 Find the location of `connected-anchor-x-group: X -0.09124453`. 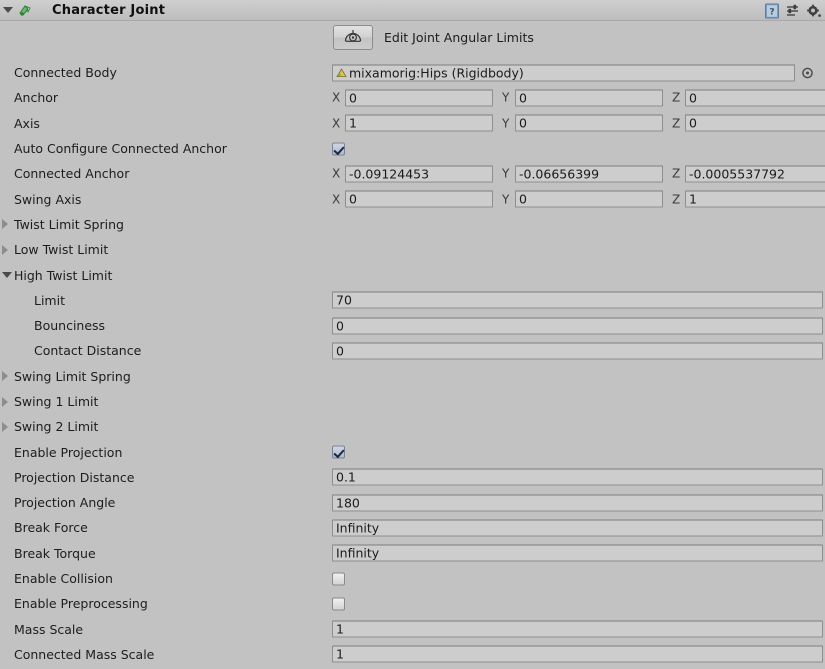

connected-anchor-x-group: X -0.09124453 is located at coordinates (412, 174).